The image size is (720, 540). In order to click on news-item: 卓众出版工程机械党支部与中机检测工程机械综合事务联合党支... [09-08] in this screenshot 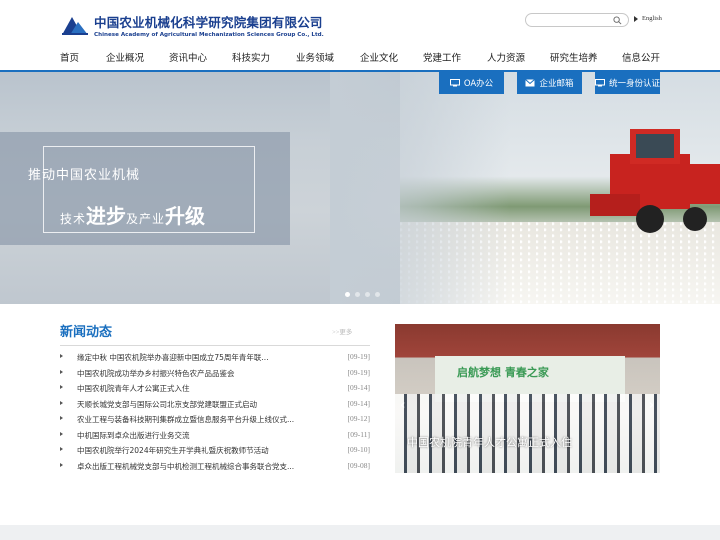, I will do `click(215, 466)`.